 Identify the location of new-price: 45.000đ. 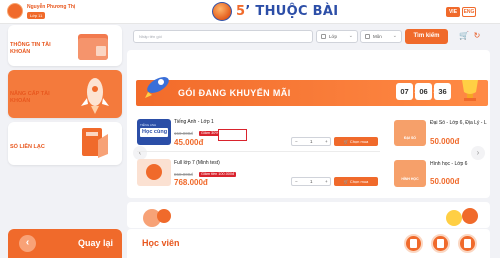
(189, 142).